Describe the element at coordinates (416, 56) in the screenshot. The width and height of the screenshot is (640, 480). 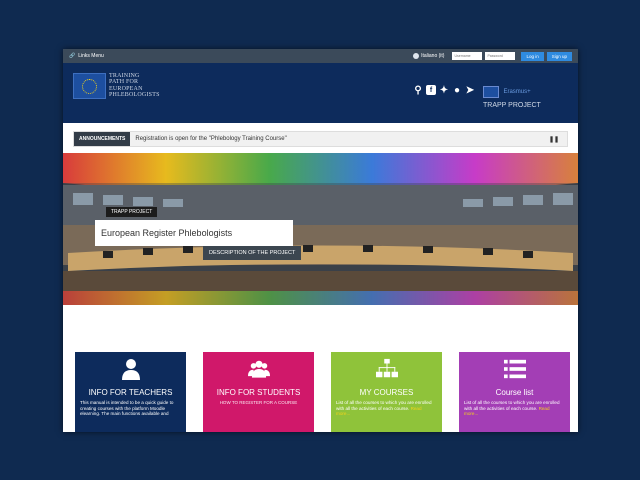
I see `globe-icon` at that location.